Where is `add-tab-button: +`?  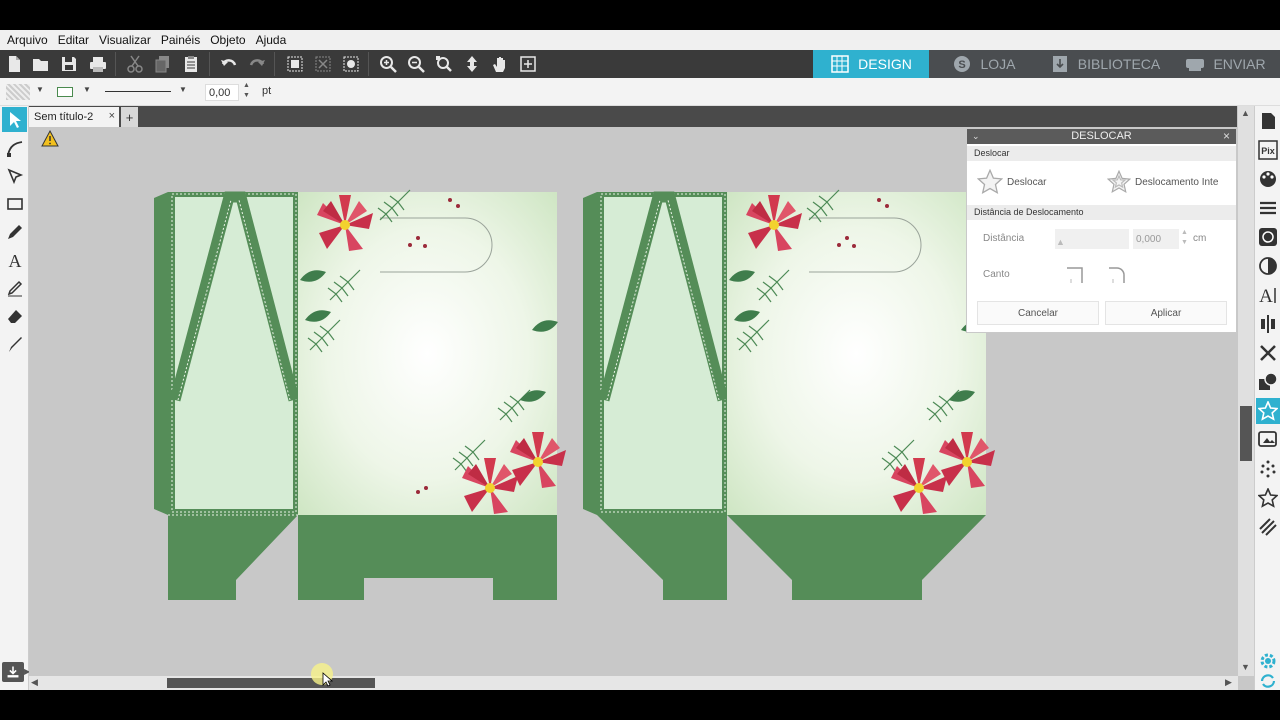
add-tab-button: + is located at coordinates (129, 117).